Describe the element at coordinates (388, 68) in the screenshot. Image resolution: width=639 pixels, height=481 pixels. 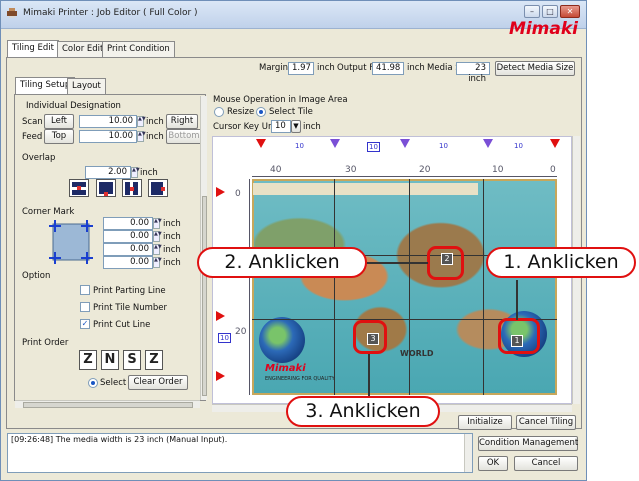
I see `output-feed-field: 41.98` at that location.